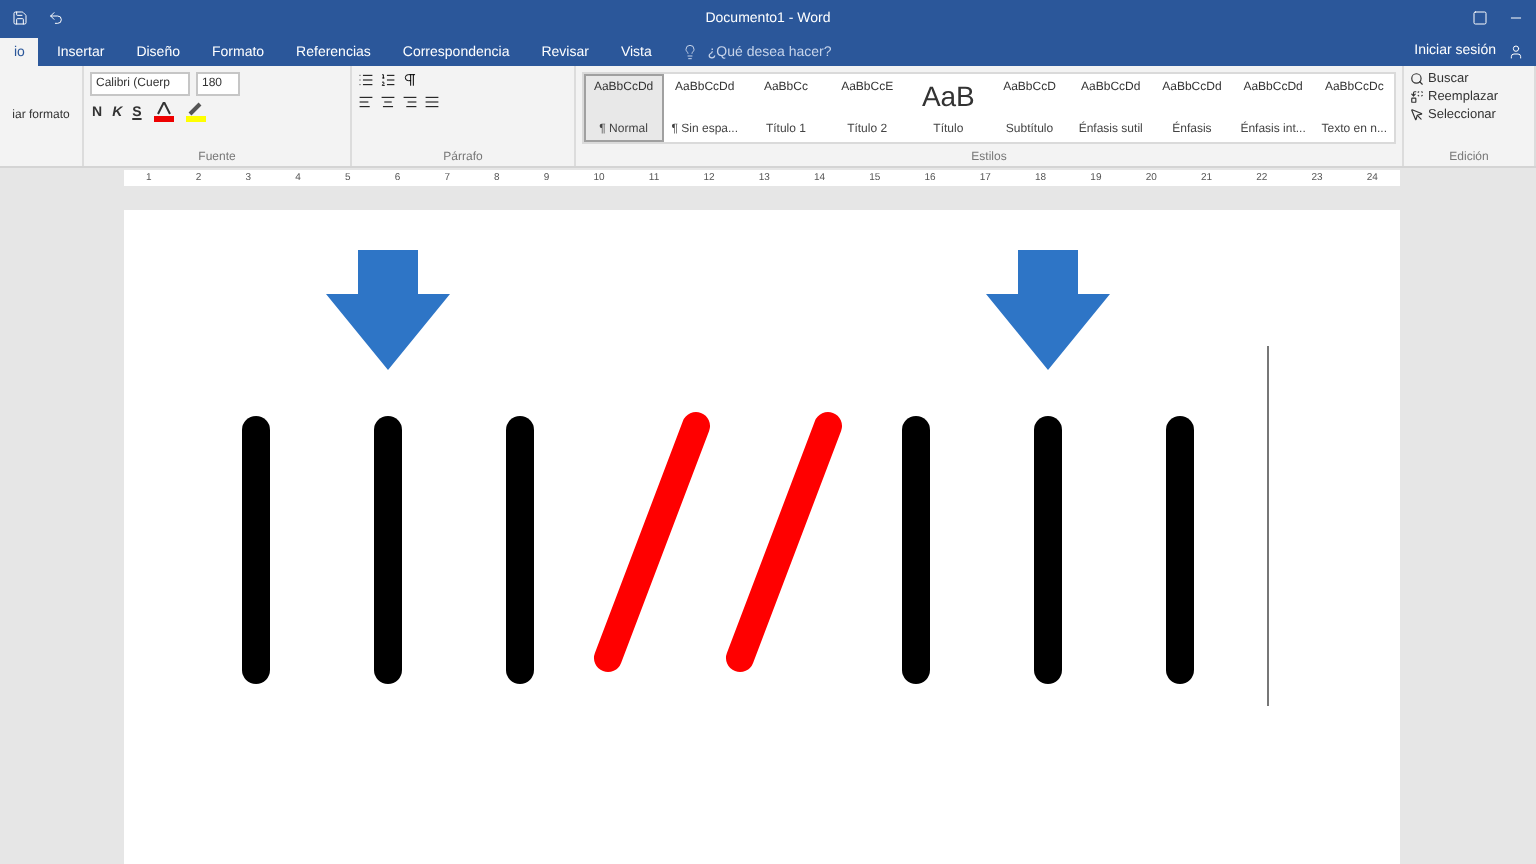  Describe the element at coordinates (948, 96) in the screenshot. I see `style-preview: AaB` at that location.